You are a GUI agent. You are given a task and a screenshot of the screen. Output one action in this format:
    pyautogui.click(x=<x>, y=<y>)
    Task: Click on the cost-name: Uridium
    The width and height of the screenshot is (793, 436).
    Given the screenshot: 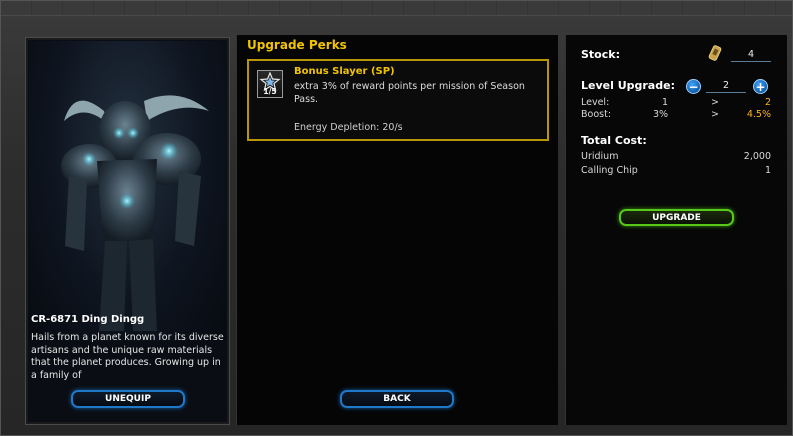 What is the action you would take?
    pyautogui.click(x=600, y=156)
    